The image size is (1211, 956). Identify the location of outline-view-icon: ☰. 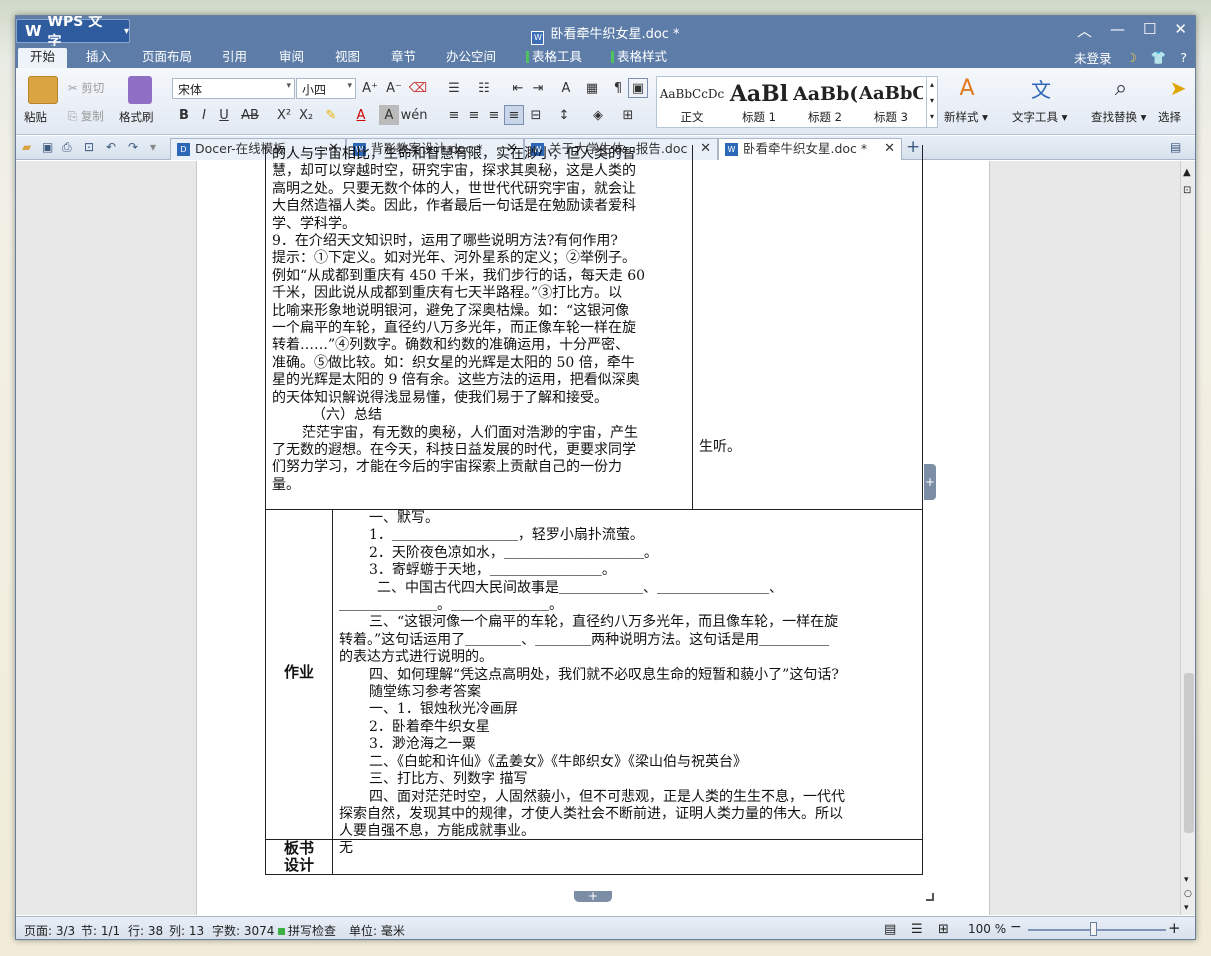
(917, 929).